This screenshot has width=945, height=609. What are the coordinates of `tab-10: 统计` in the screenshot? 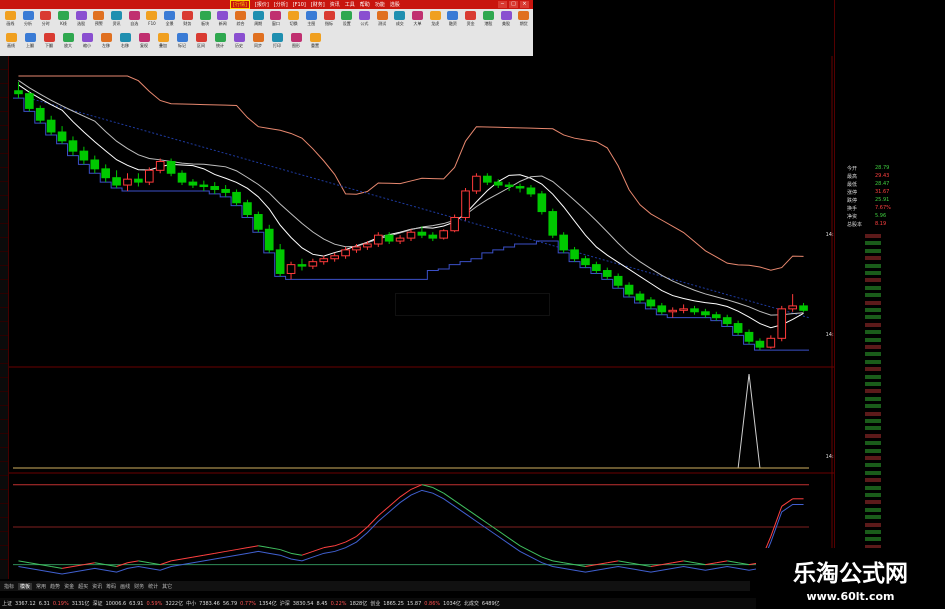 It's located at (153, 586).